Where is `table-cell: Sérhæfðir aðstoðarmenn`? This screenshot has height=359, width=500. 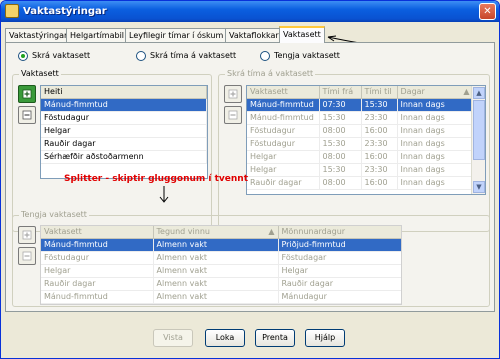
table-cell: Sérhæfðir aðstoðarmenn is located at coordinates (124, 157).